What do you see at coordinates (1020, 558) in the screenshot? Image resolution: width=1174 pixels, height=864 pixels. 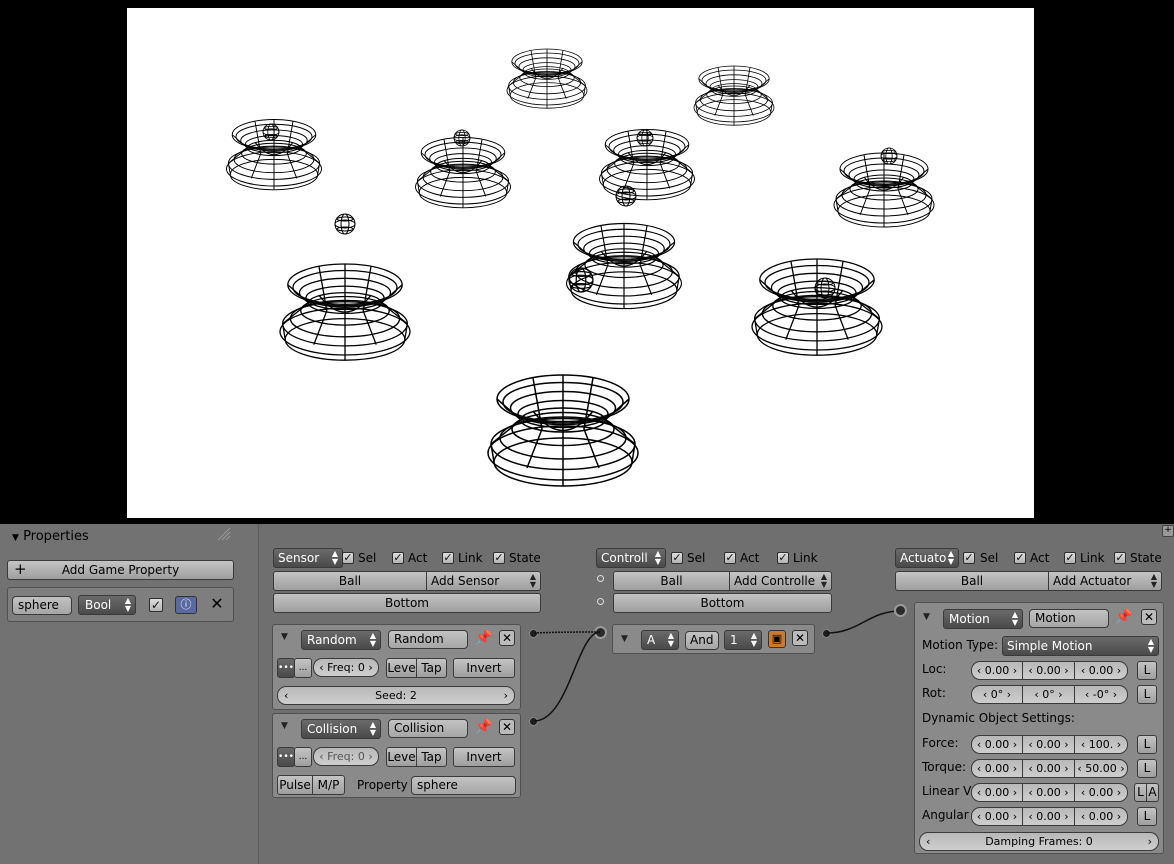 I see `actuator-act-checkbox: ✓` at bounding box center [1020, 558].